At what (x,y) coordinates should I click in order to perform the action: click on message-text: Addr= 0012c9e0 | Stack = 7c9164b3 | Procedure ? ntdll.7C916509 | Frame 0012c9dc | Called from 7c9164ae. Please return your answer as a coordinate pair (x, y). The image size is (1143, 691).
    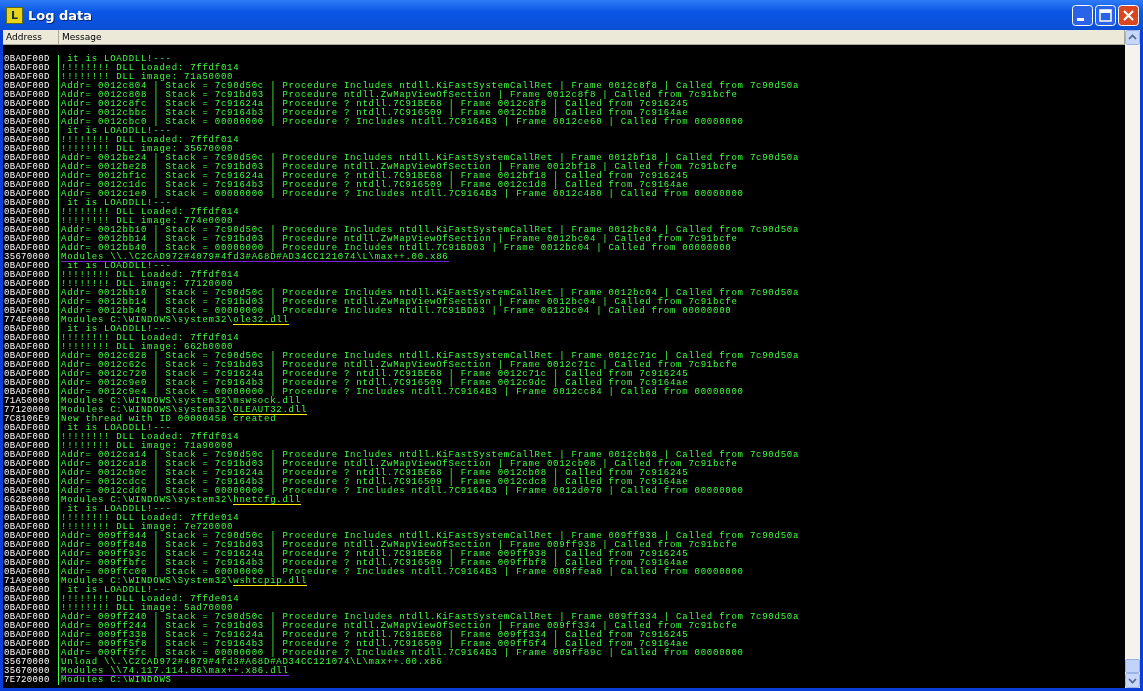
    Looking at the image, I should click on (375, 383).